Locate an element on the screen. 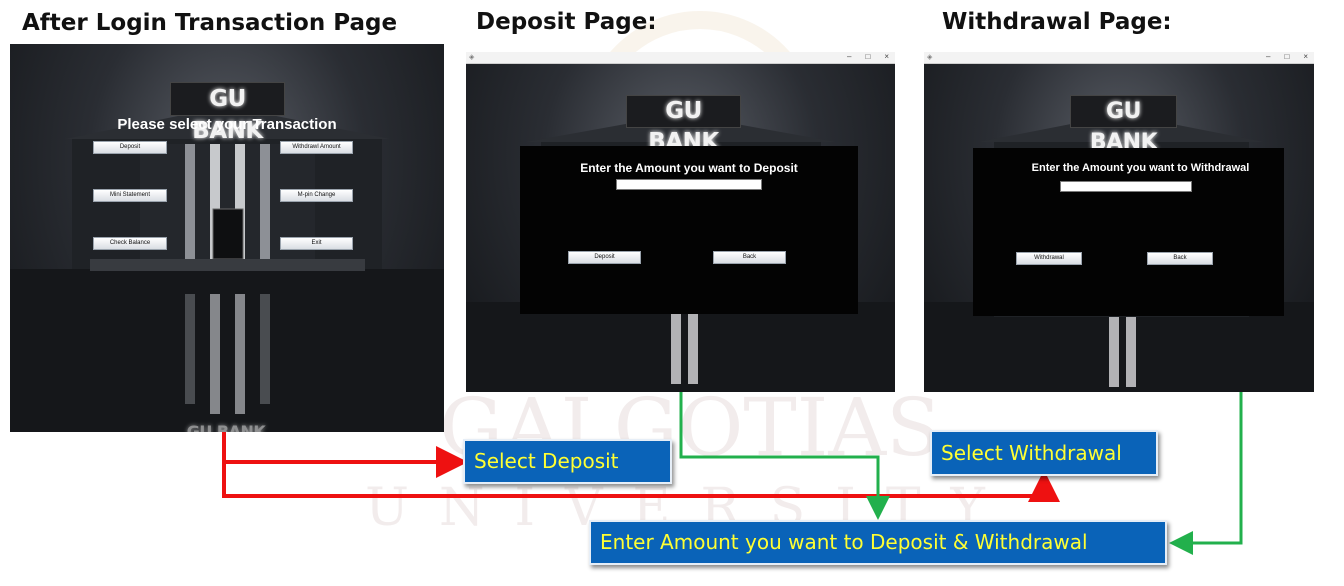 The image size is (1344, 586). mini-statement-button: Mini Statement is located at coordinates (130, 195).